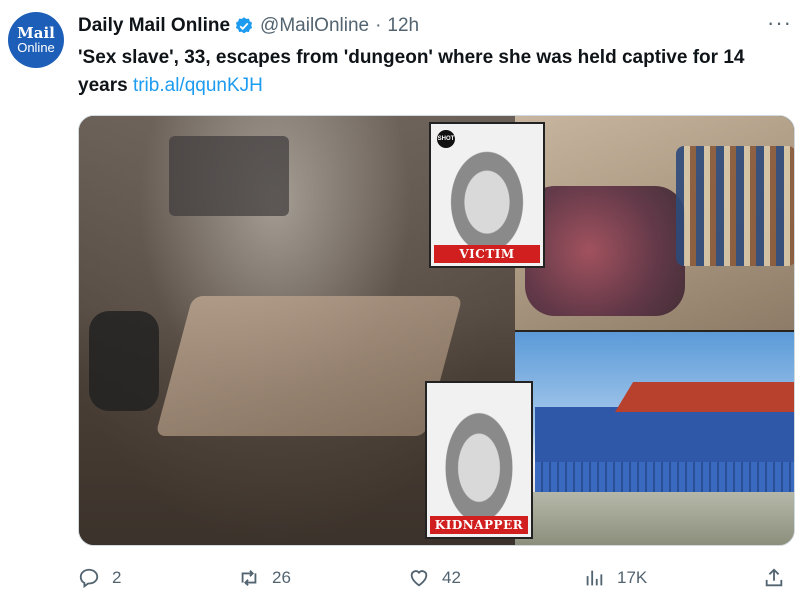  I want to click on timestamp: 12h, so click(403, 26).